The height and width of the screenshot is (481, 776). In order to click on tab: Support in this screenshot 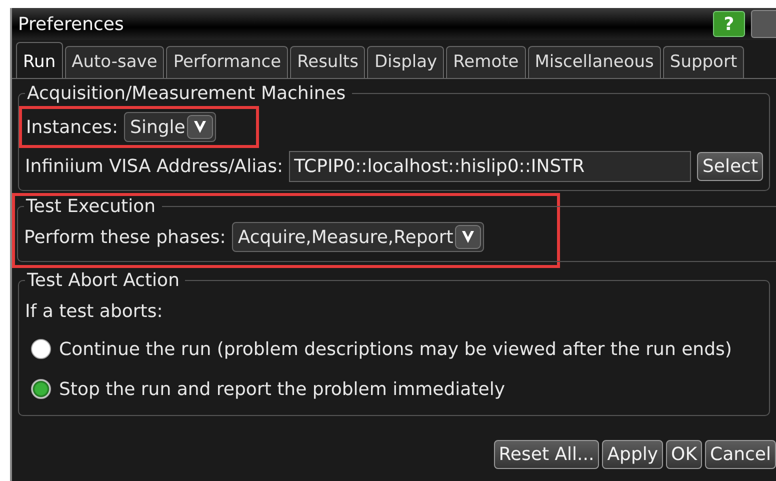, I will do `click(703, 62)`.